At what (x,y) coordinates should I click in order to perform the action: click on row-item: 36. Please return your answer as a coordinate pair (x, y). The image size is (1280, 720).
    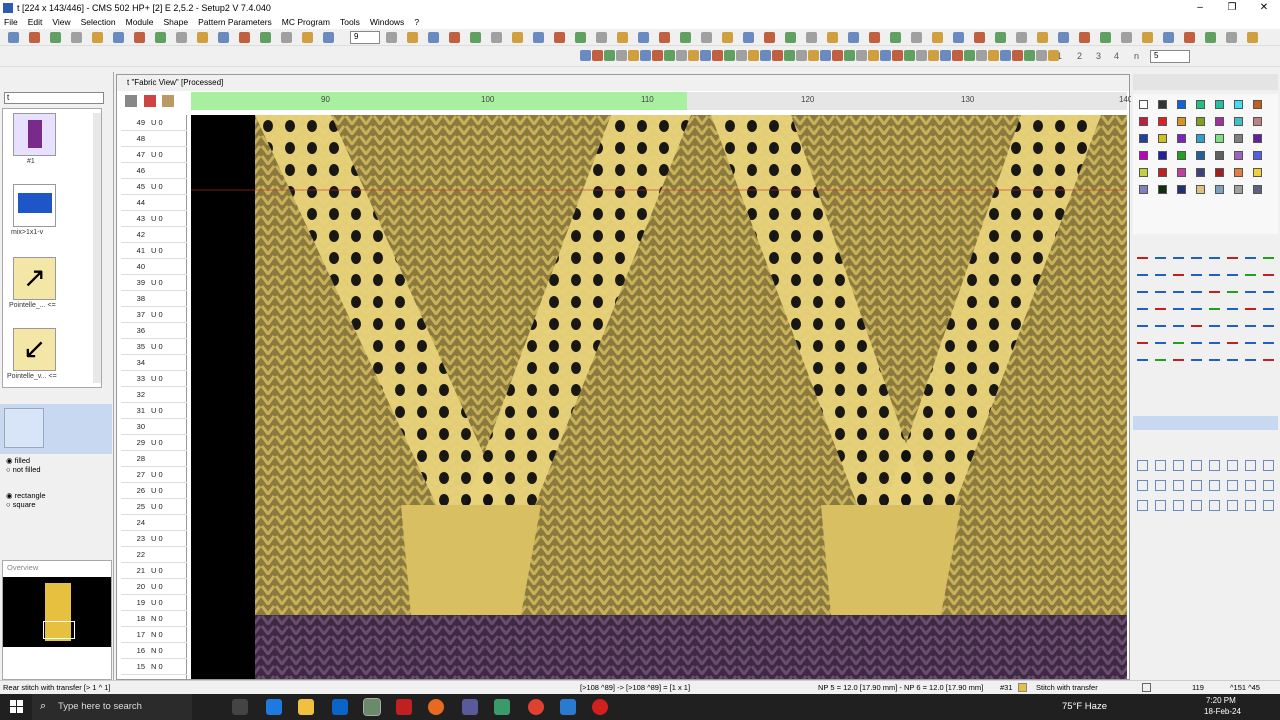
    Looking at the image, I should click on (154, 331).